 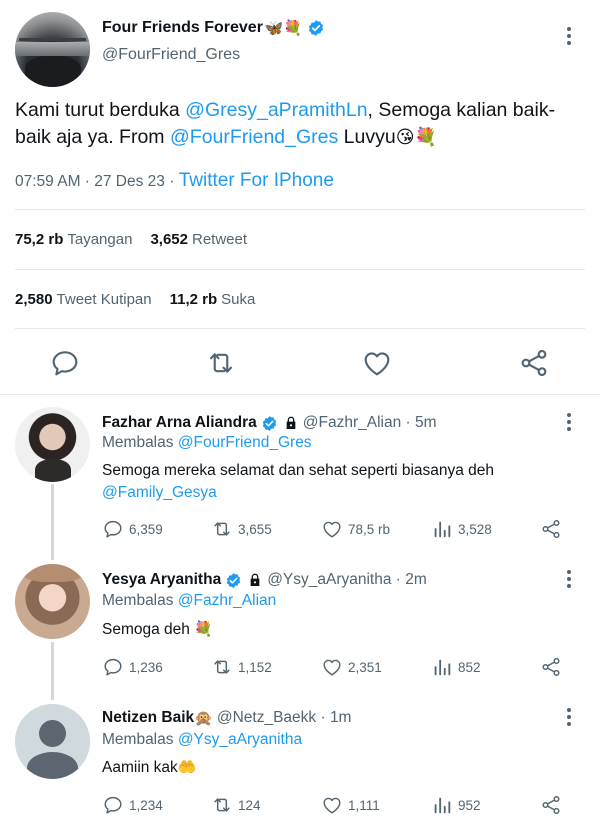 I want to click on likes-label: Suka, so click(x=238, y=299).